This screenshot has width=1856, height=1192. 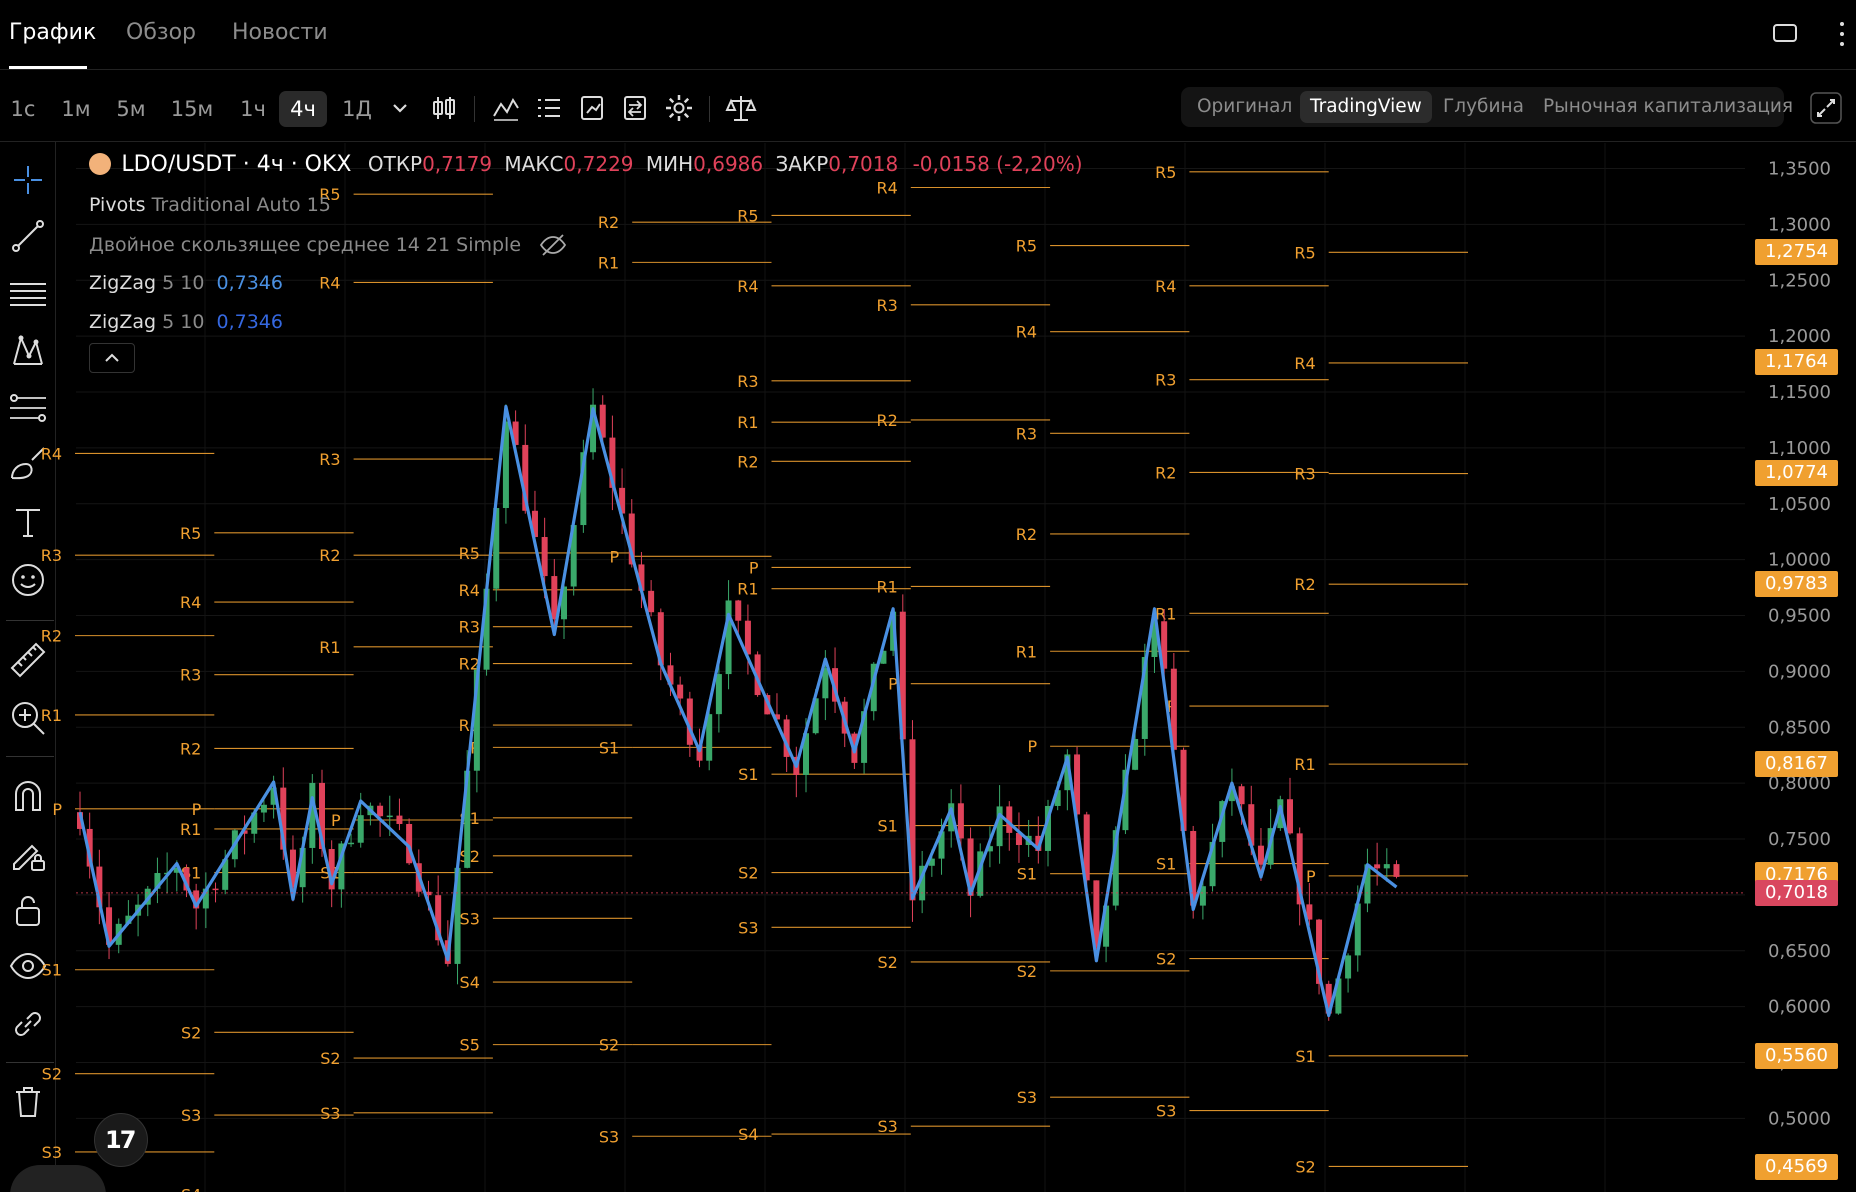 What do you see at coordinates (1799, 560) in the screenshot?
I see `y-axis-tick-label: 1,0000` at bounding box center [1799, 560].